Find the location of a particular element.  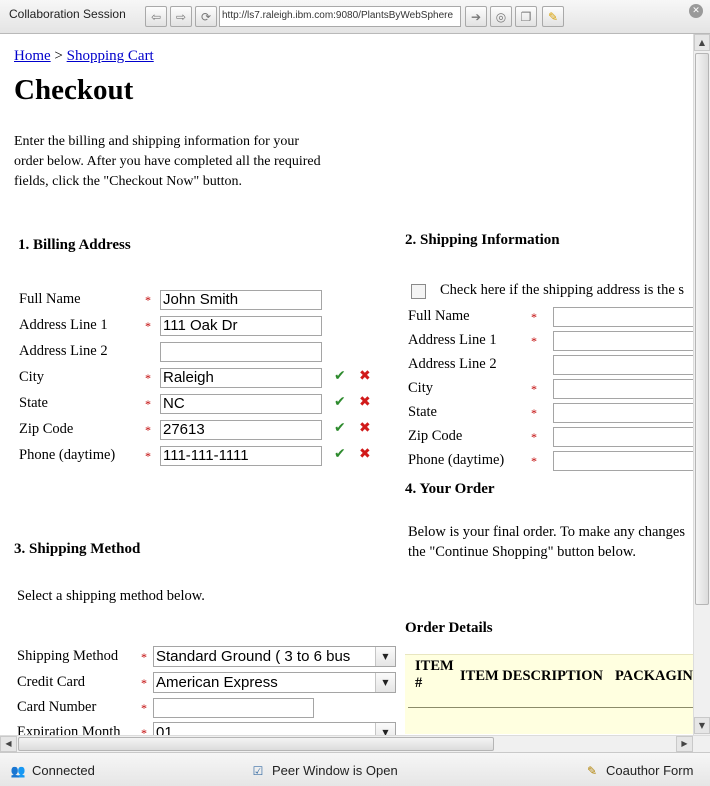

share-icon: ◎ is located at coordinates (501, 16).